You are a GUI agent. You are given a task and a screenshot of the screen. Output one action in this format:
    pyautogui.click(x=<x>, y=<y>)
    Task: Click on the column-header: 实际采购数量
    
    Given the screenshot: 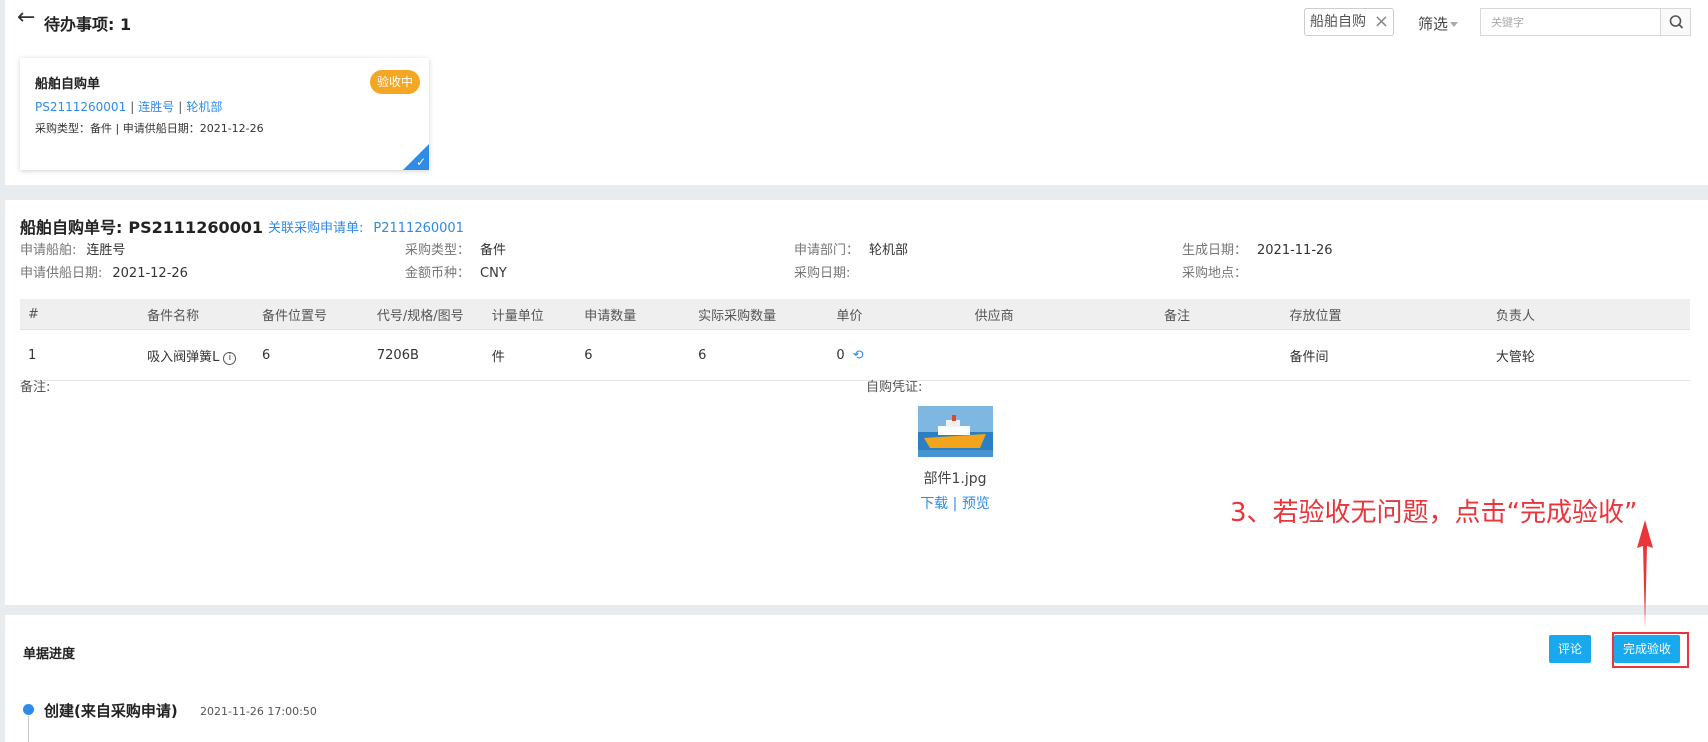 What is the action you would take?
    pyautogui.click(x=759, y=314)
    